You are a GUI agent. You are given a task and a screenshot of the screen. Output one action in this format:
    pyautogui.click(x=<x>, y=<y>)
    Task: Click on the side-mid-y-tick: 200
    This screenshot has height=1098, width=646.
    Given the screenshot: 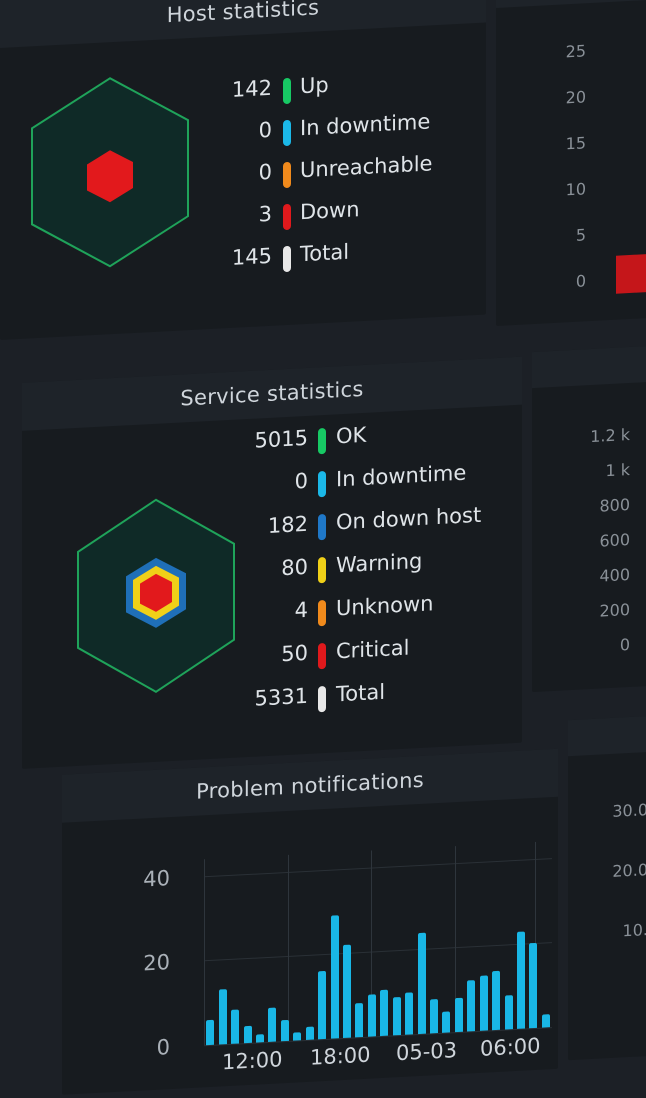 What is the action you would take?
    pyautogui.click(x=614, y=610)
    